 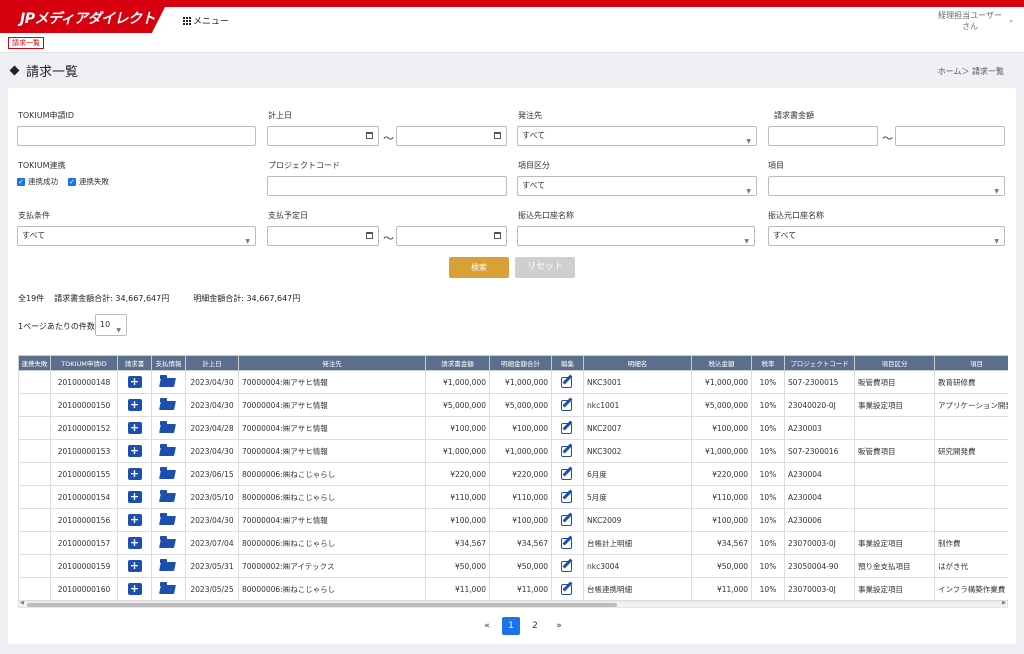 What do you see at coordinates (721, 543) in the screenshot?
I see `cell-zeikomi: ¥34,567` at bounding box center [721, 543].